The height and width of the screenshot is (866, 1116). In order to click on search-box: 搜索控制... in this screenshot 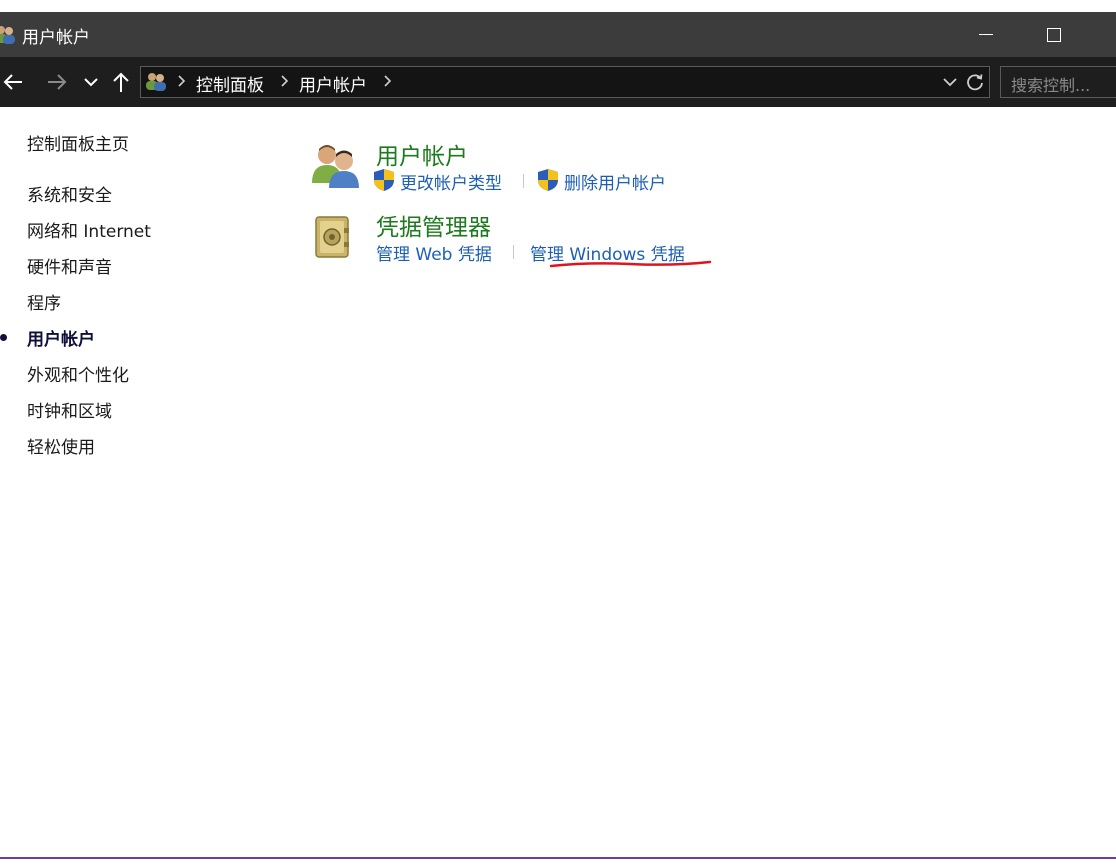, I will do `click(1058, 82)`.